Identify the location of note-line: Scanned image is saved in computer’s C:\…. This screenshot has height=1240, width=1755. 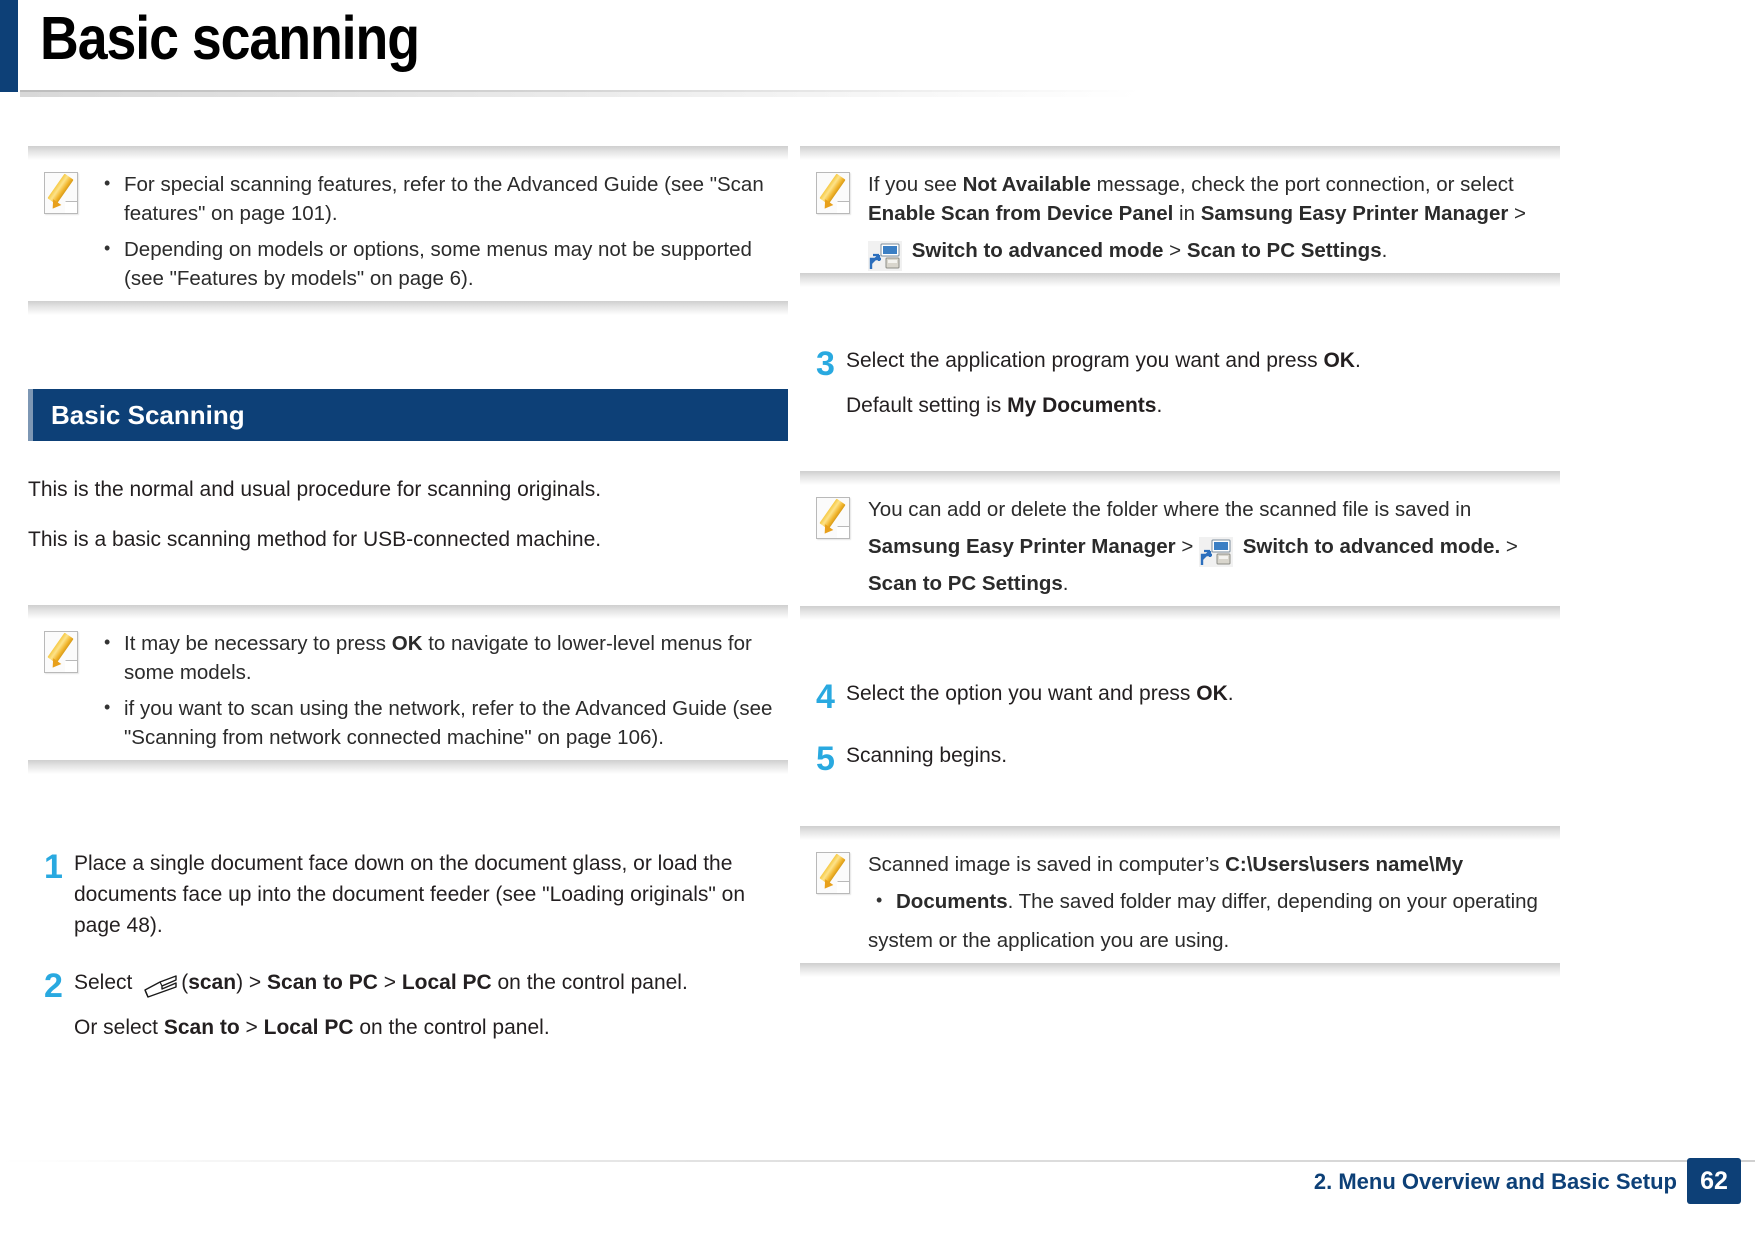
(1209, 864).